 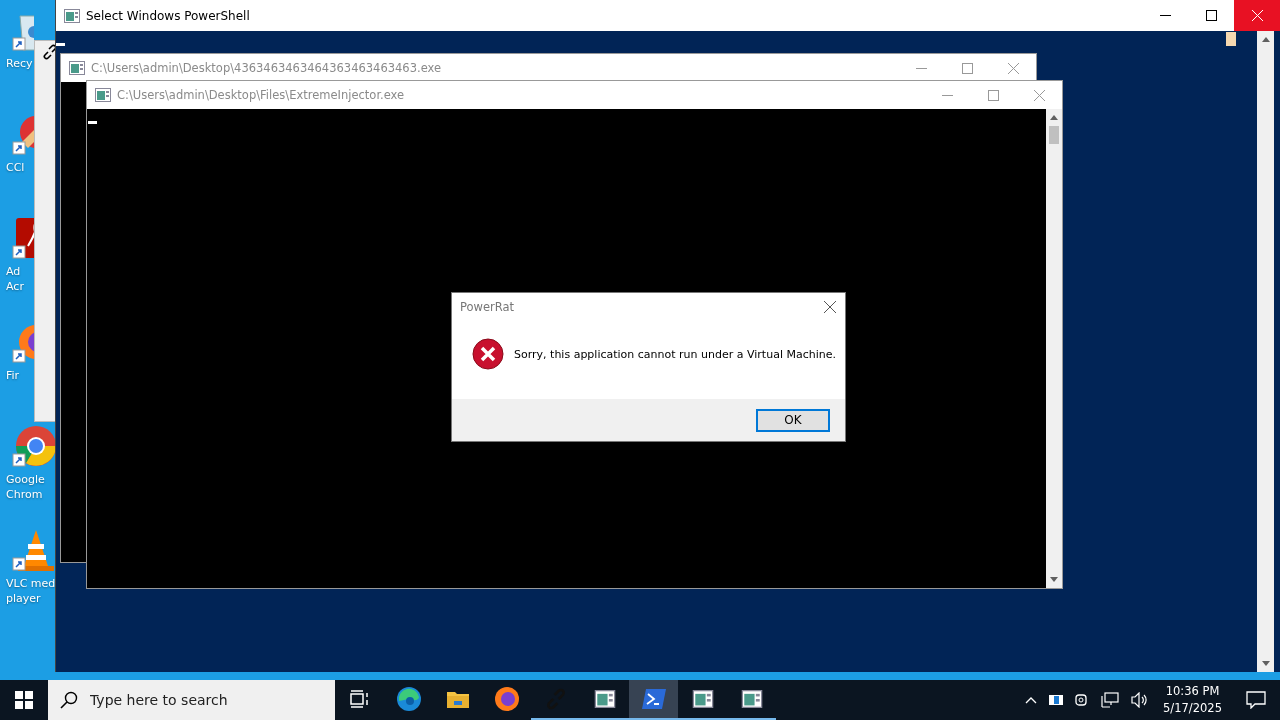 I want to click on powershell-icon, so click(x=653, y=699).